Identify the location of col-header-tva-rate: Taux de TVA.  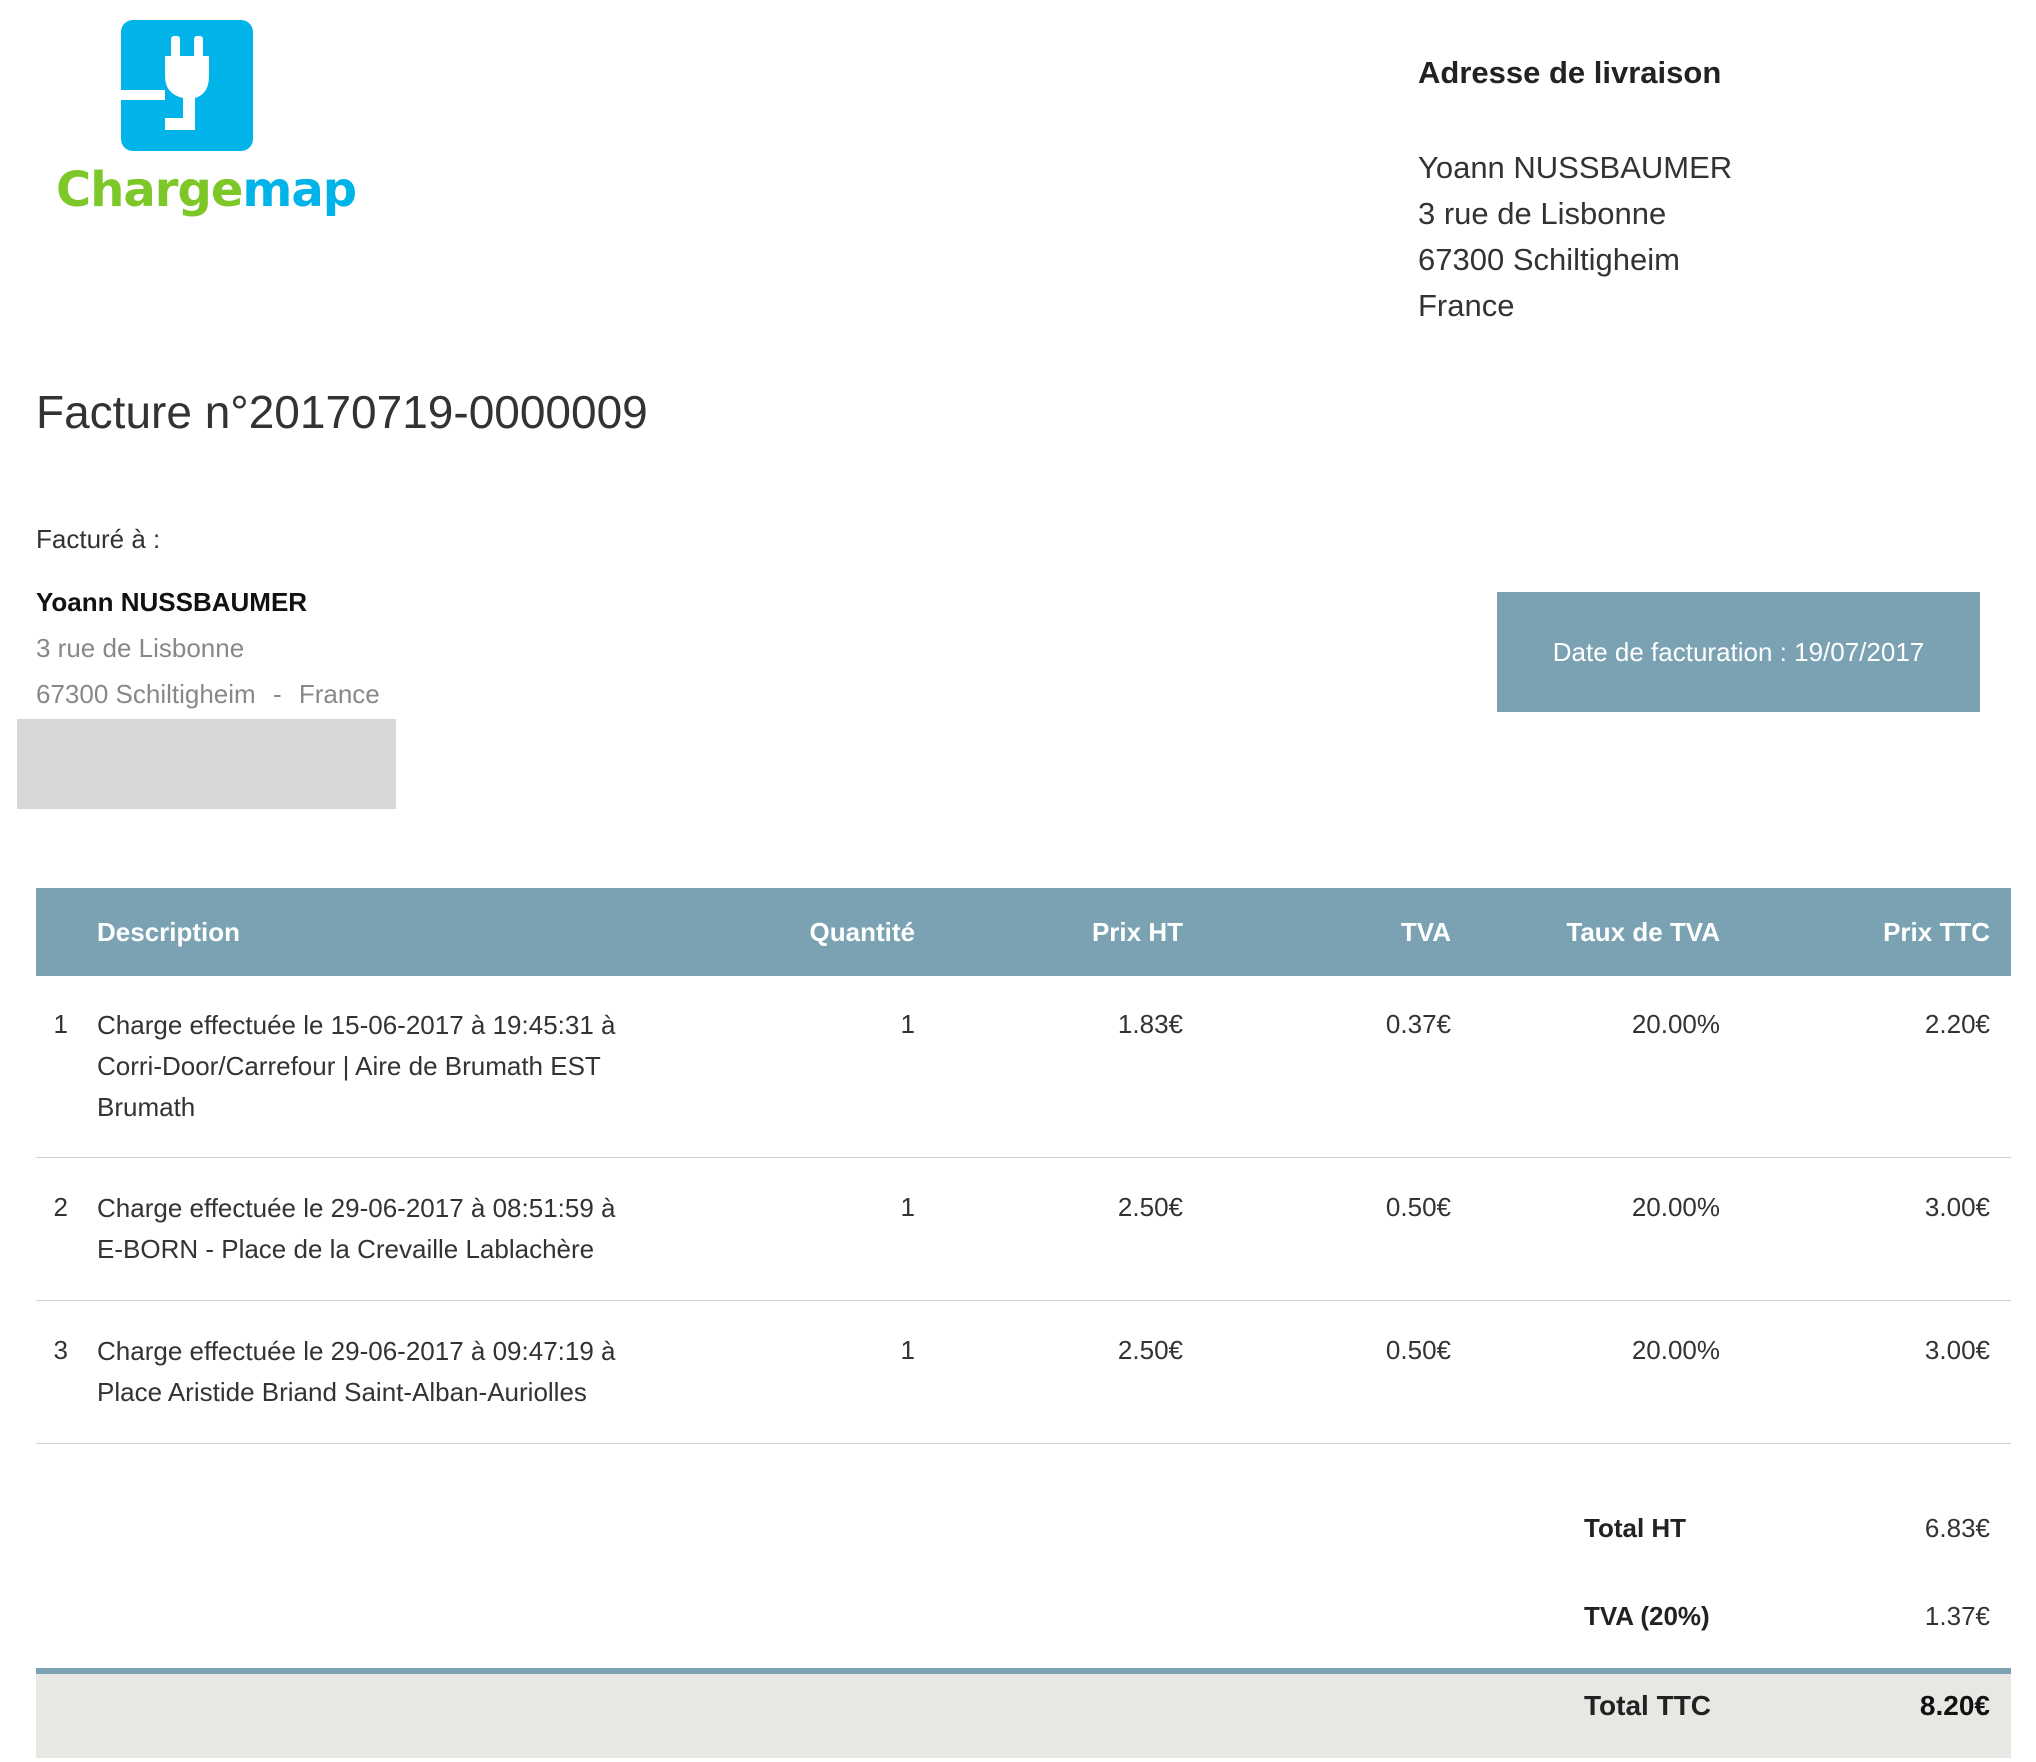
(1643, 932).